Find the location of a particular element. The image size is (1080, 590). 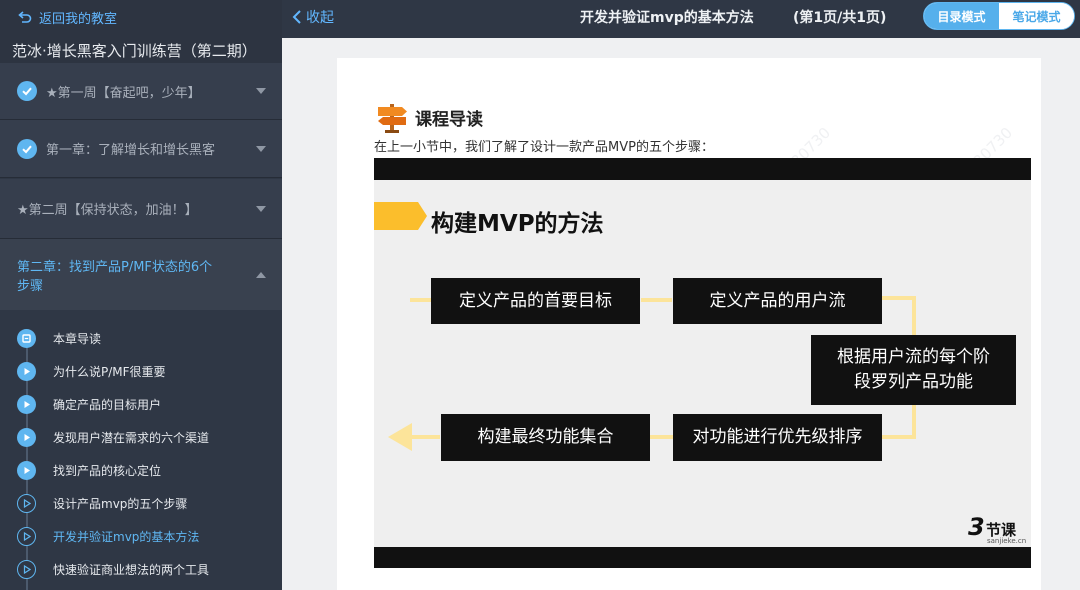

lesson-item: 为什么说P/MF很重要 is located at coordinates (141, 371).